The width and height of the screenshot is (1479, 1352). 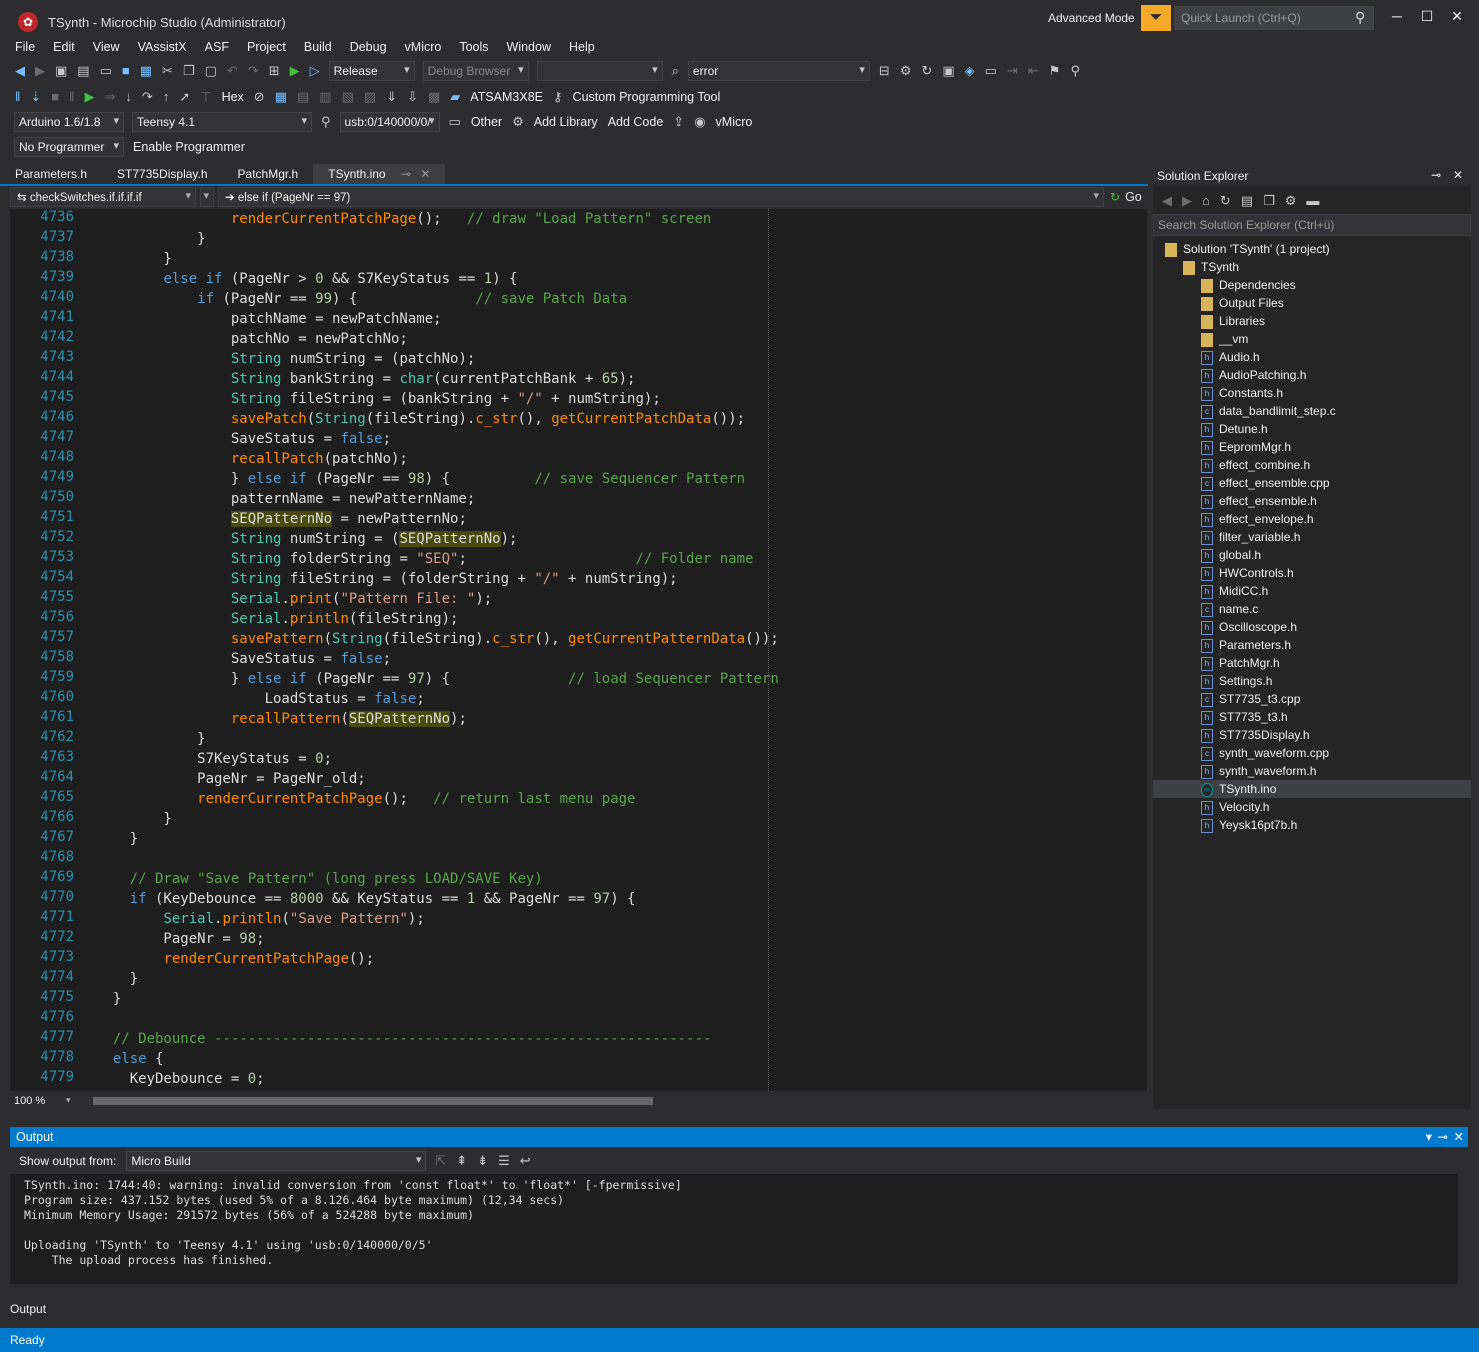 What do you see at coordinates (778, 70) in the screenshot?
I see `find-combo: error` at bounding box center [778, 70].